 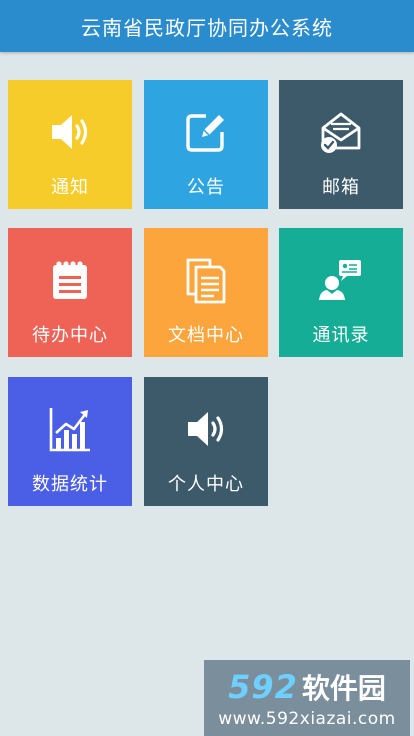 What do you see at coordinates (307, 719) in the screenshot?
I see `watermark-url: www.592xiazai.com` at bounding box center [307, 719].